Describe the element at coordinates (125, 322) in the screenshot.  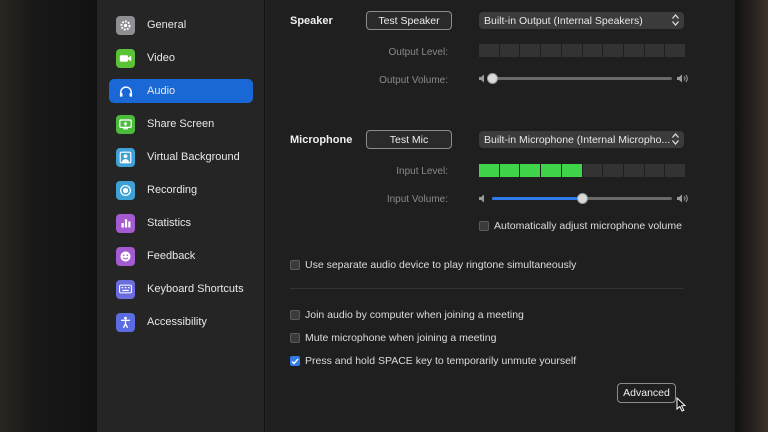
I see `accessibility-icon` at that location.